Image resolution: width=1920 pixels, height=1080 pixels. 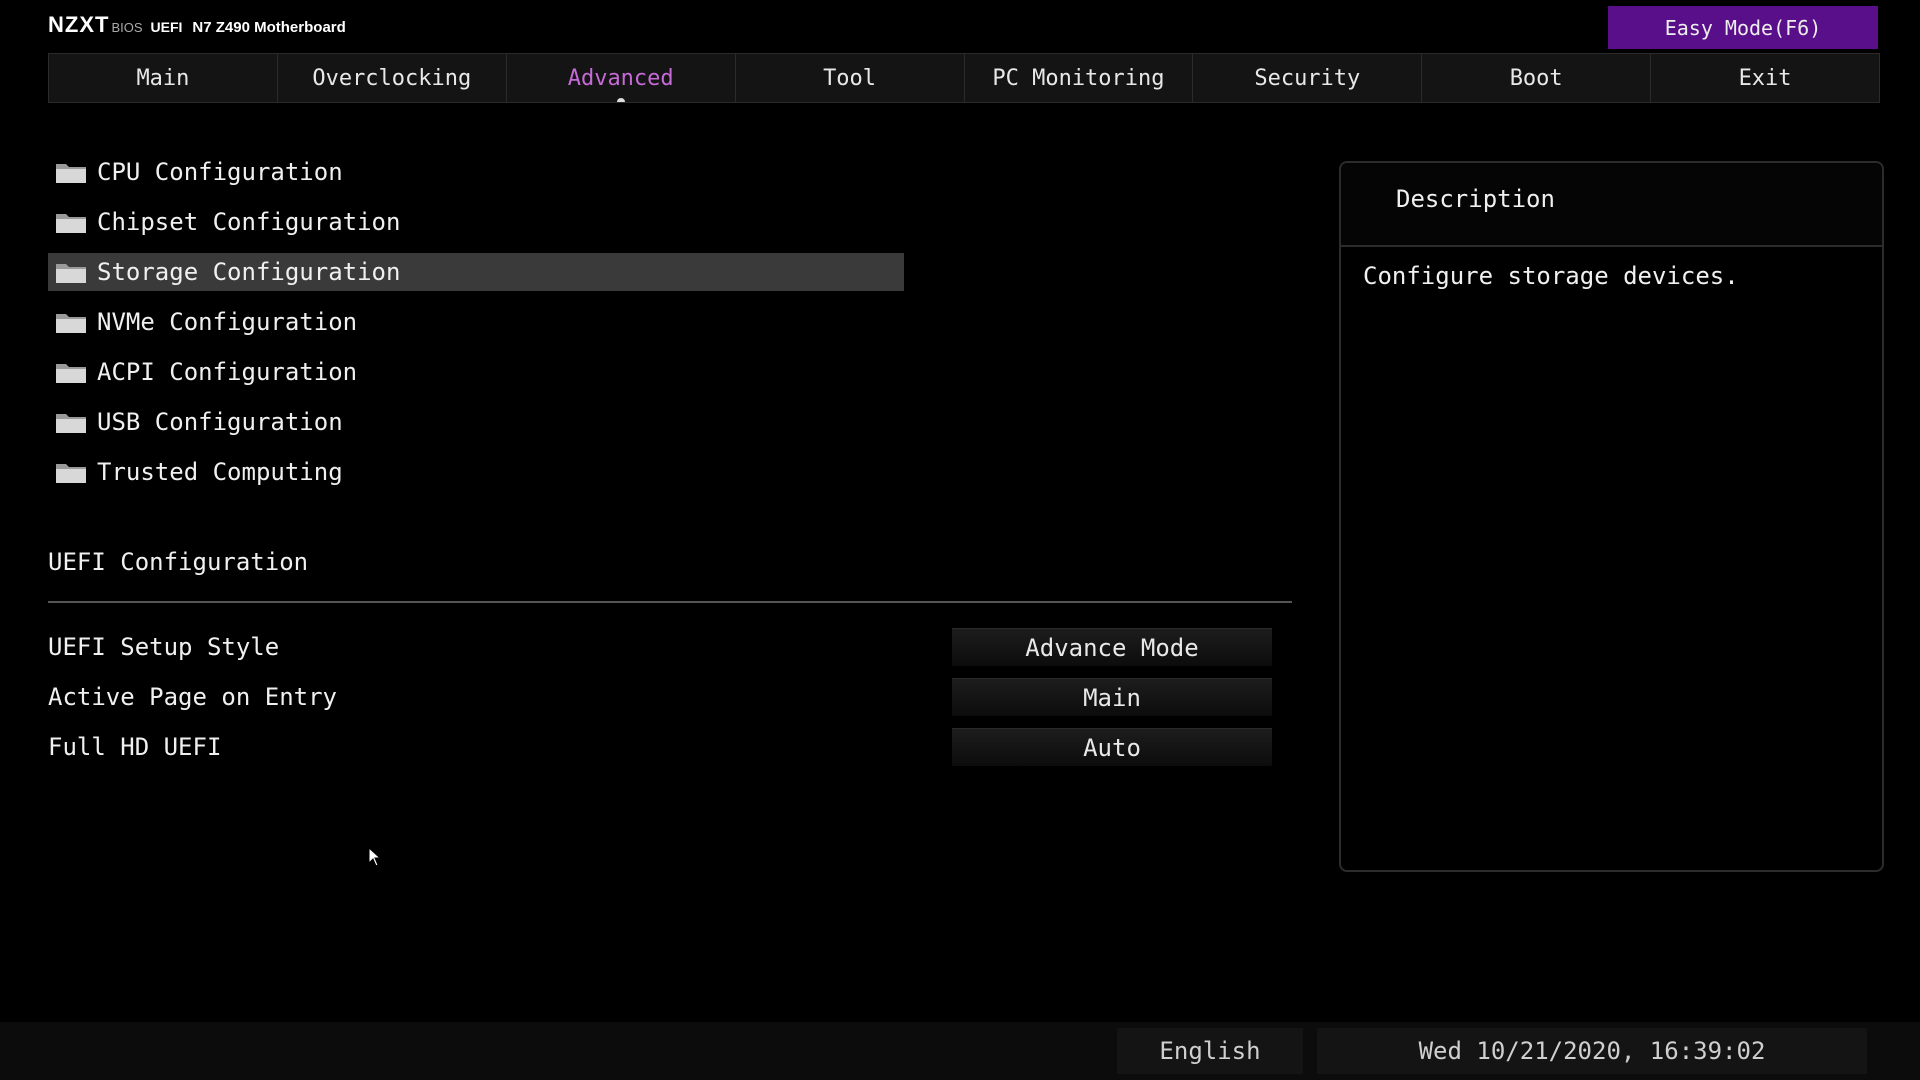 I want to click on tab-overclocking: Overclocking, so click(x=392, y=78).